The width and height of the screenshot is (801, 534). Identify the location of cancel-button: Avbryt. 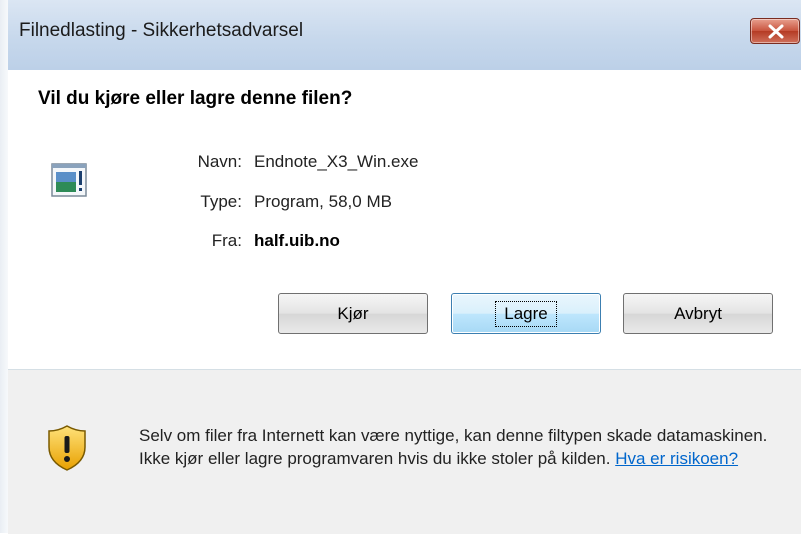
(698, 313).